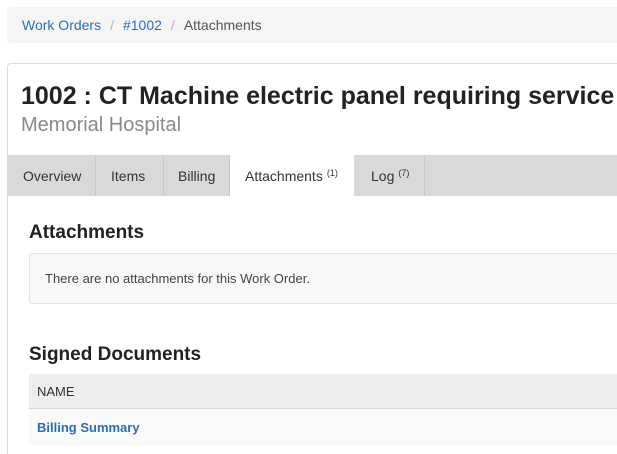 The image size is (617, 454). I want to click on tab-label: Log, so click(383, 175).